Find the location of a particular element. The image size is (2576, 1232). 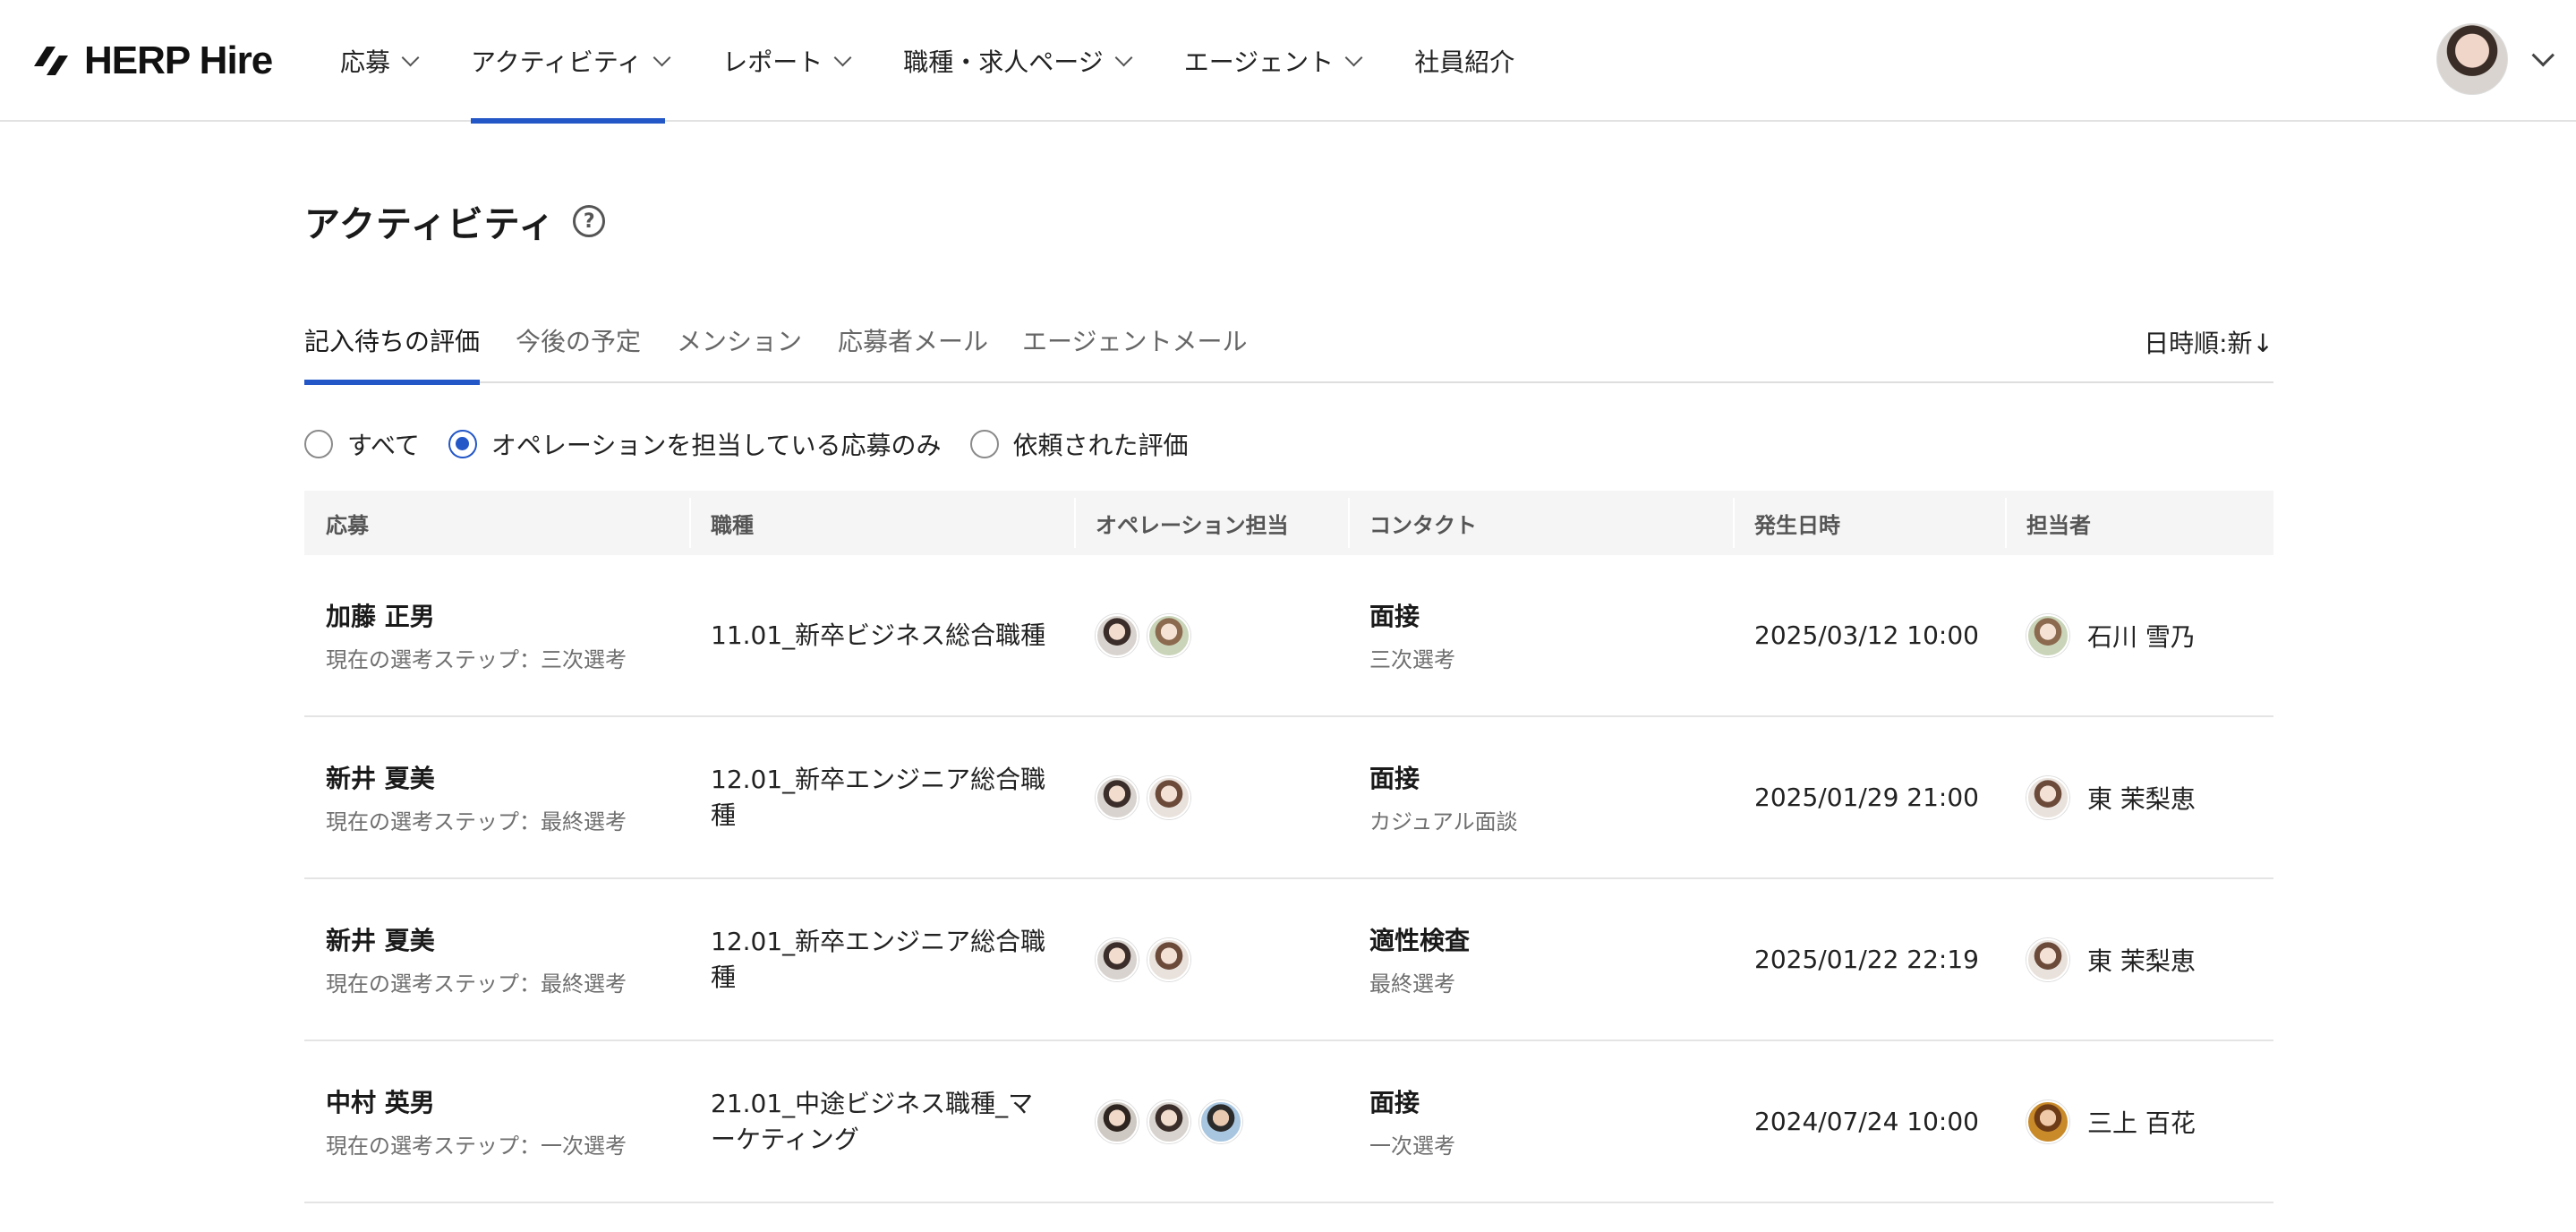

table-header: 応募 職種 オペレーション担当 コンタクト 発生日時 担当者 is located at coordinates (1288, 523).